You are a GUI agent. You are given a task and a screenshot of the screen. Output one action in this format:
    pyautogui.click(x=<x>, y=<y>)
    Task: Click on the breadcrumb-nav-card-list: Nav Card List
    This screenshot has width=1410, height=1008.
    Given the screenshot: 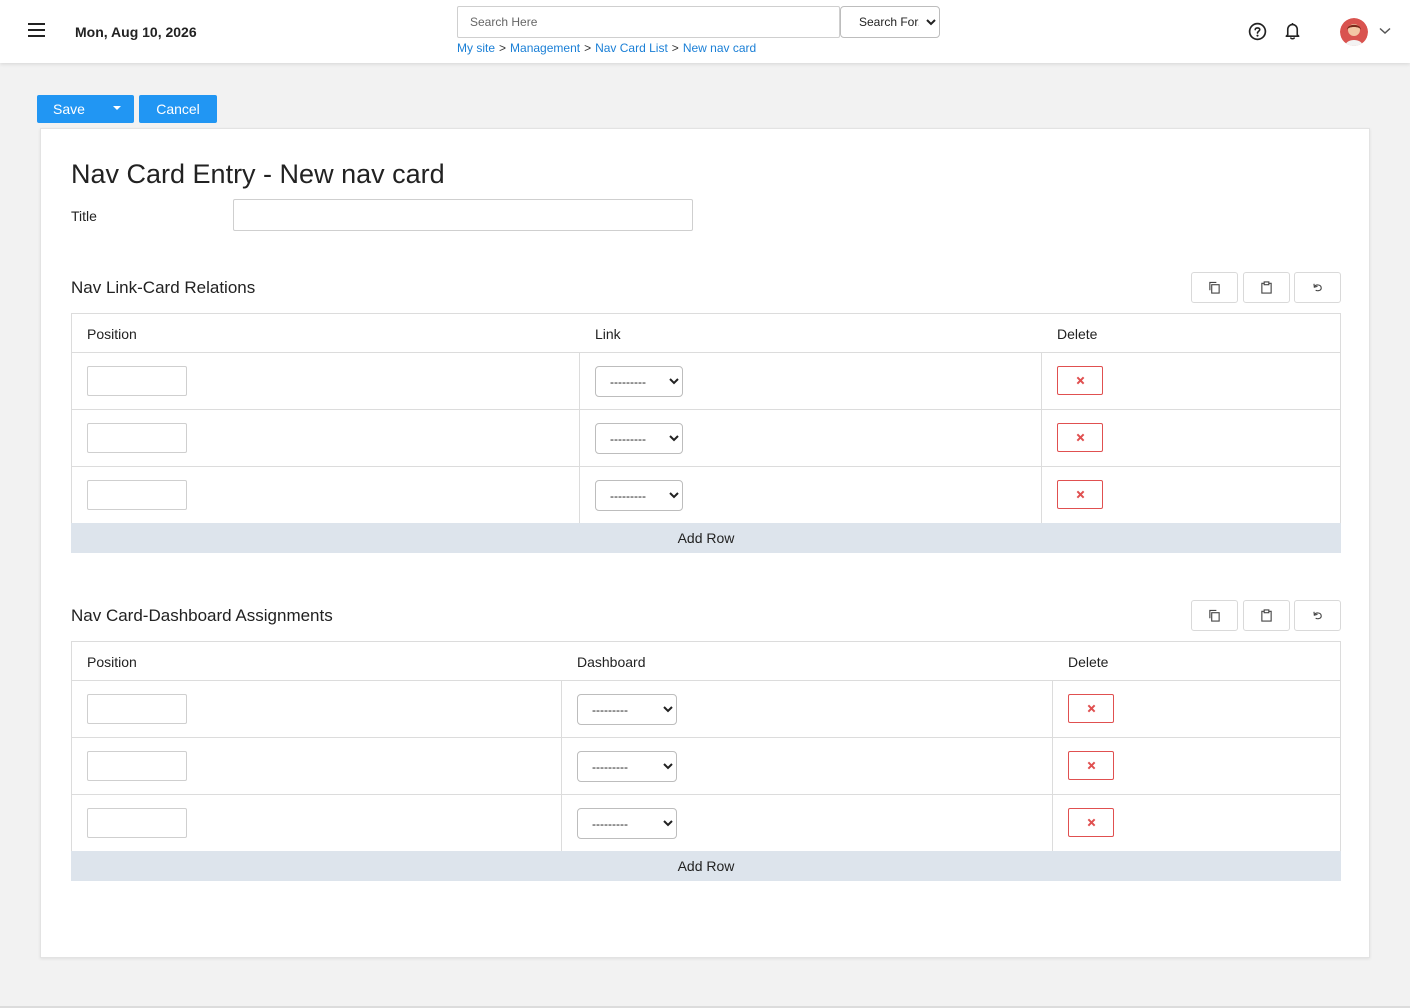 What is the action you would take?
    pyautogui.click(x=631, y=48)
    